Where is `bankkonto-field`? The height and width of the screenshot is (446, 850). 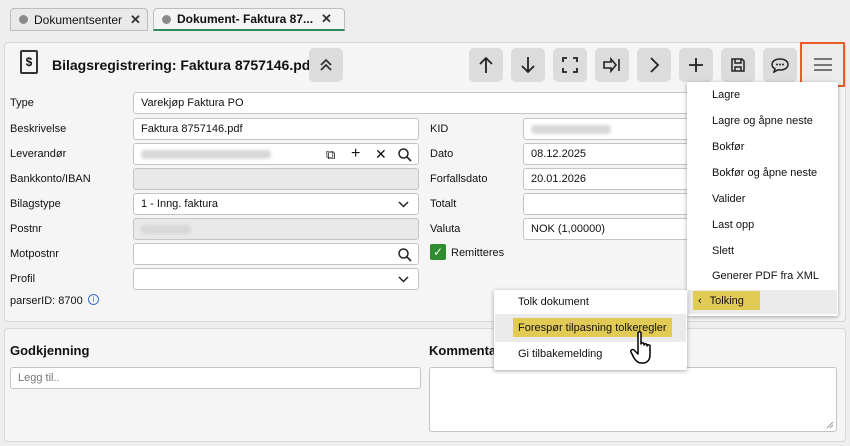 bankkonto-field is located at coordinates (276, 179).